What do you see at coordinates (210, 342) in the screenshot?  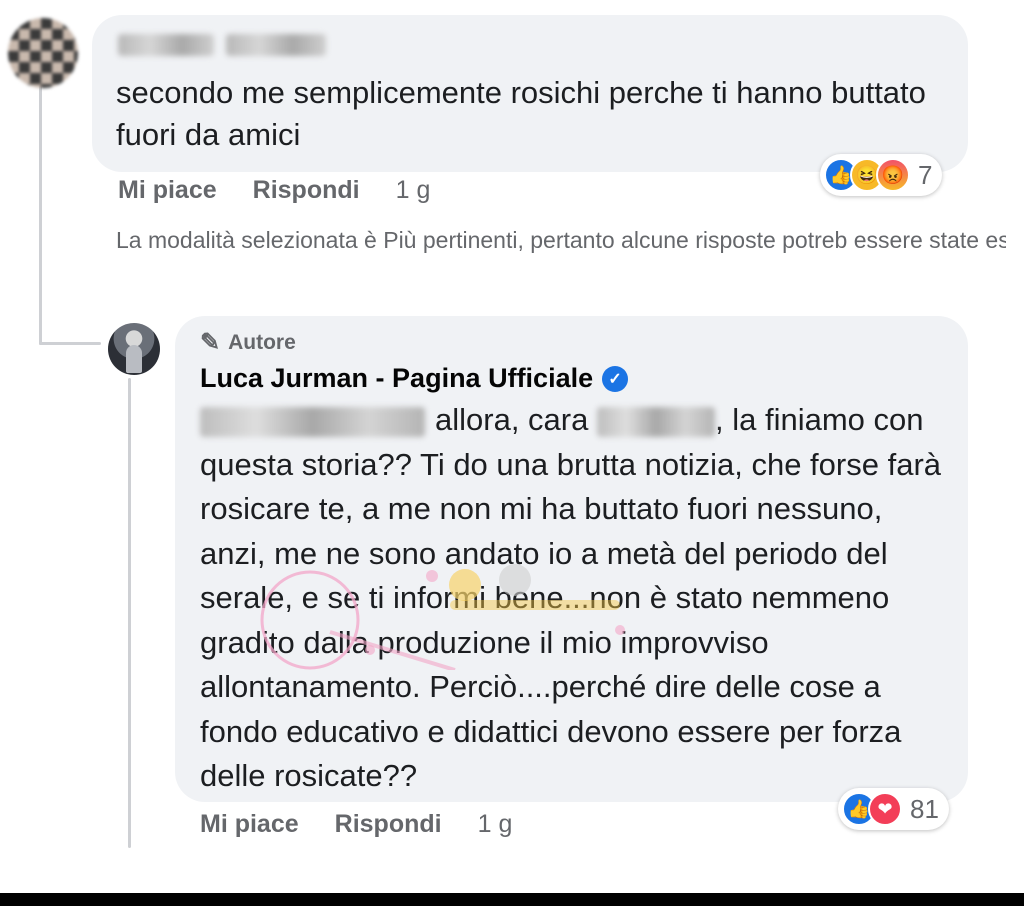 I see `pen-icon: ✎` at bounding box center [210, 342].